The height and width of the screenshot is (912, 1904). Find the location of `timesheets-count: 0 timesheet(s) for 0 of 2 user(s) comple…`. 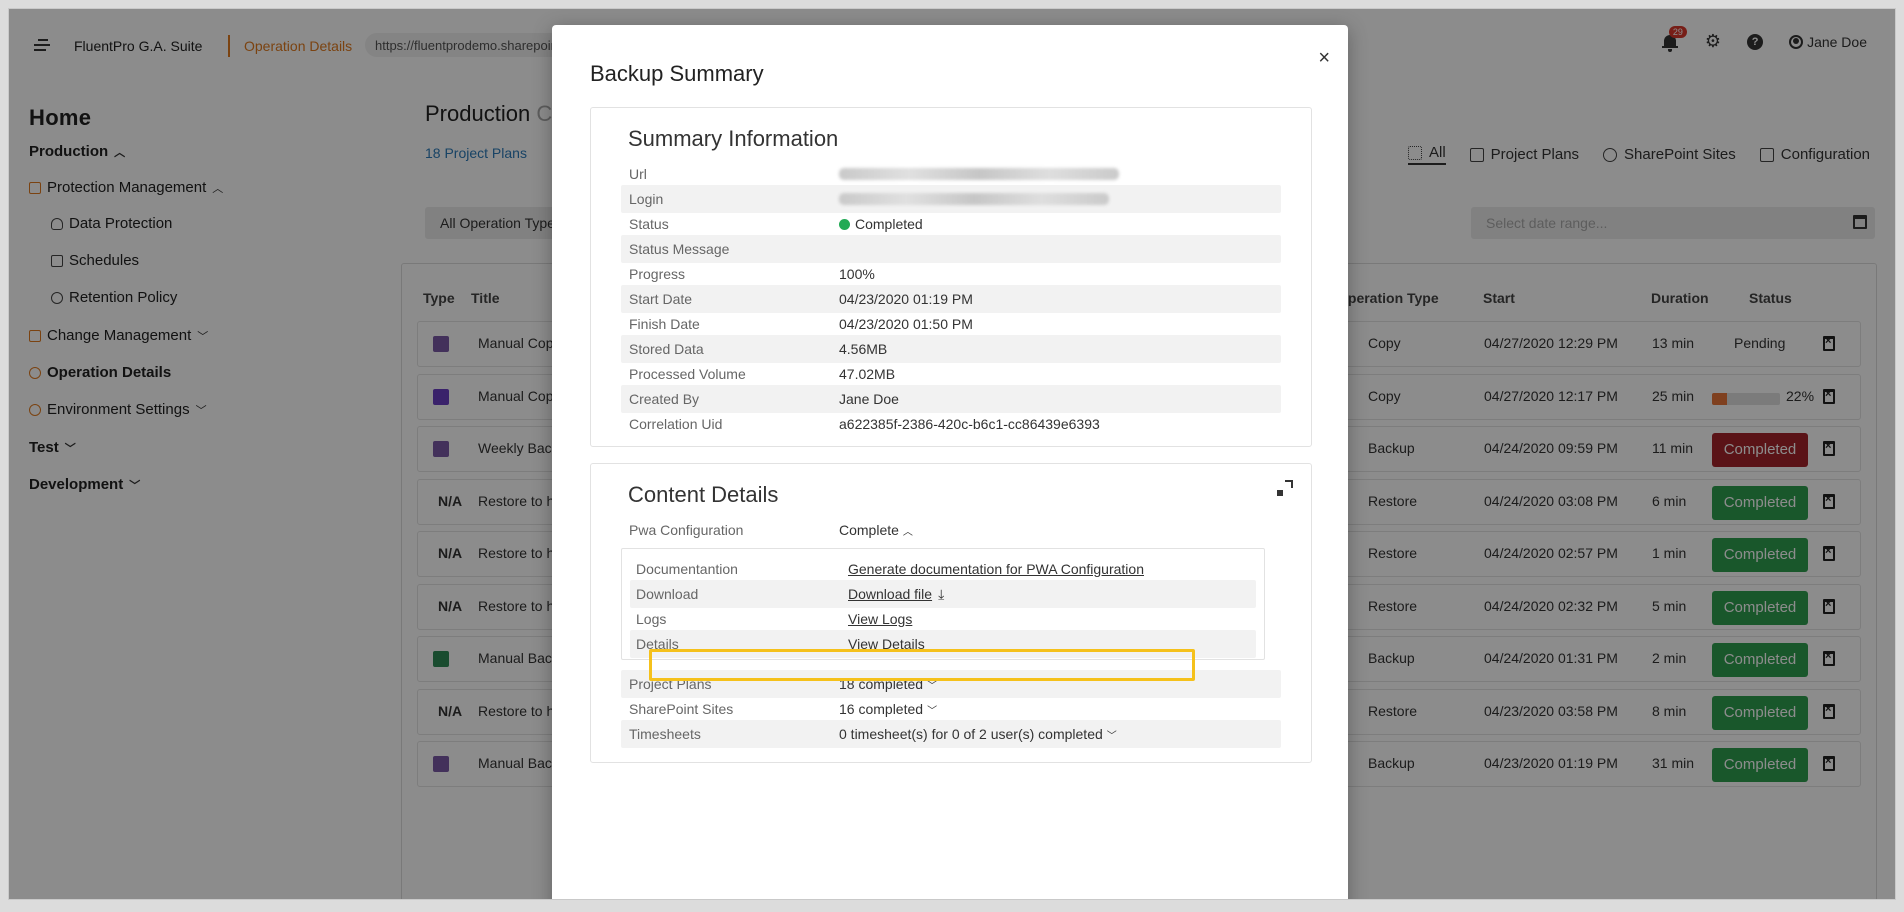

timesheets-count: 0 timesheet(s) for 0 of 2 user(s) comple… is located at coordinates (971, 734).